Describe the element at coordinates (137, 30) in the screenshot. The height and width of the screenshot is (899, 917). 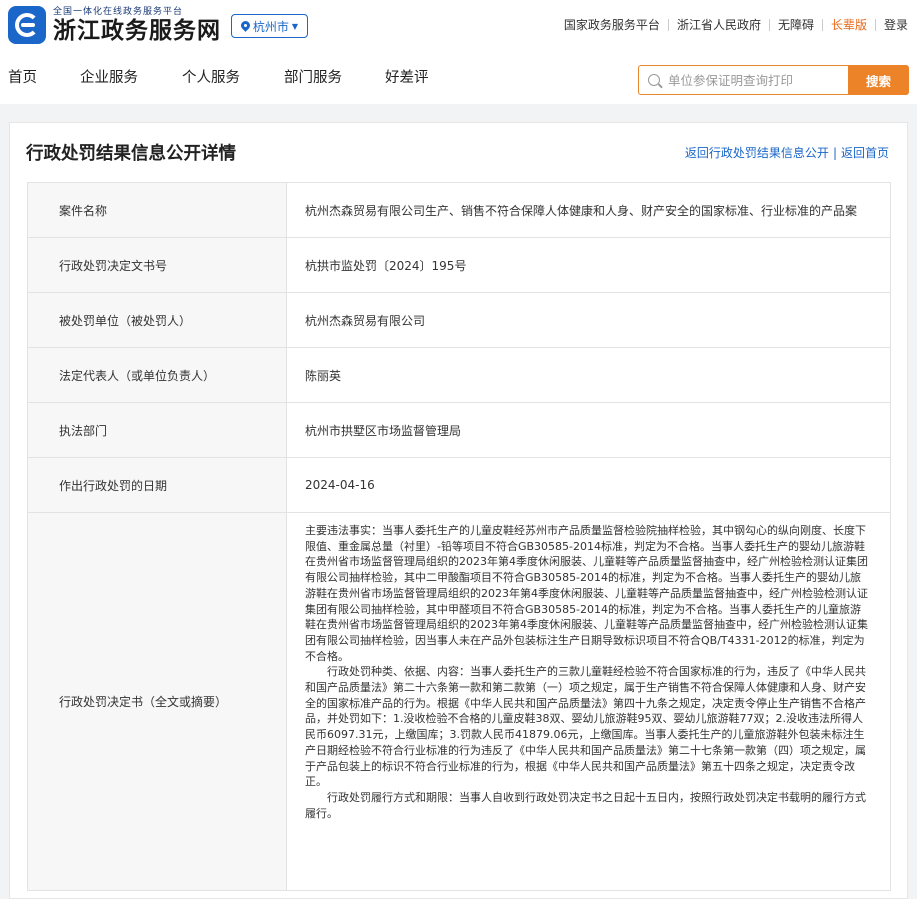
I see `logo-title: 浙江政务服务网` at that location.